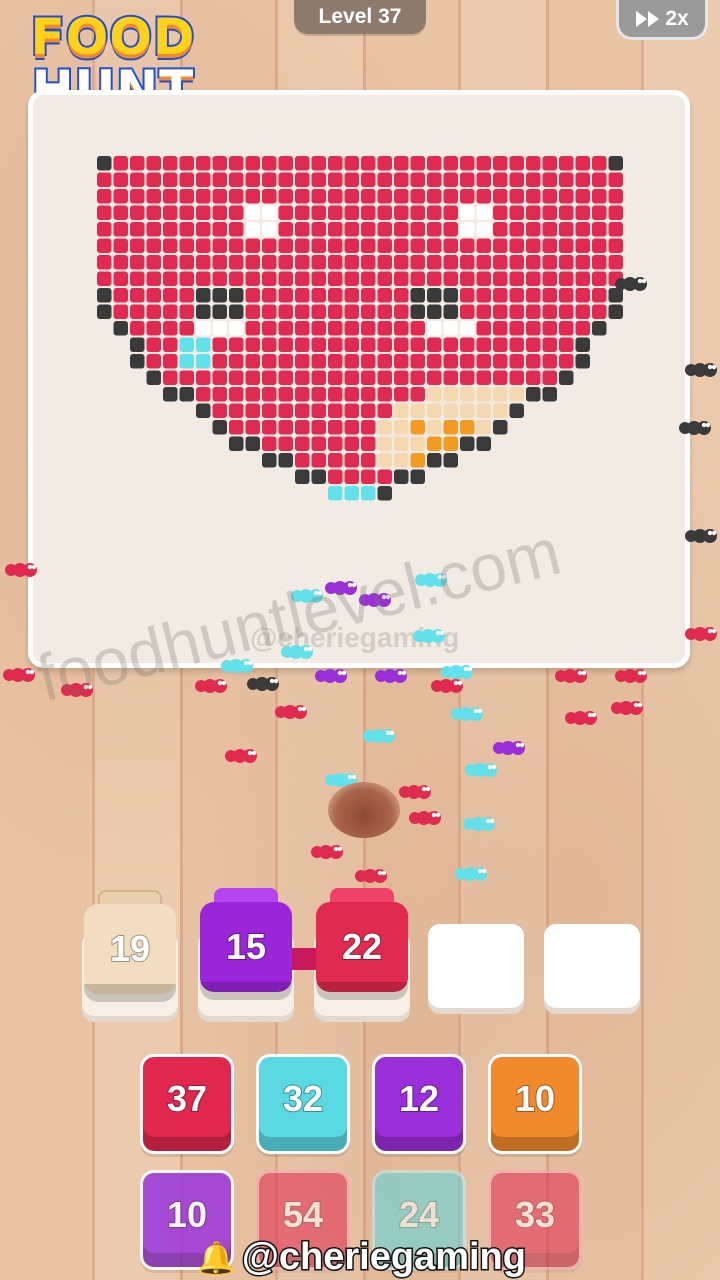 The image size is (720, 1280). I want to click on tray-jar-2: 15, so click(246, 944).